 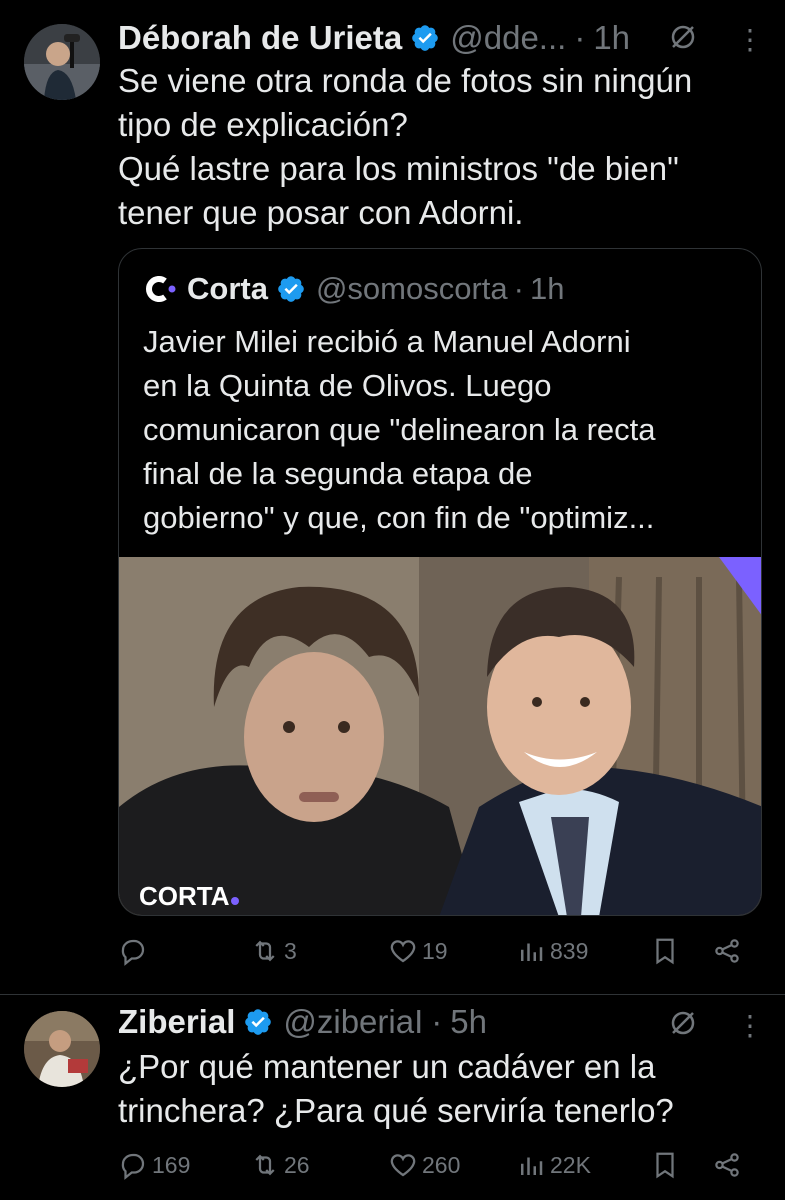 What do you see at coordinates (441, 1164) in the screenshot?
I see `like-count: 260` at bounding box center [441, 1164].